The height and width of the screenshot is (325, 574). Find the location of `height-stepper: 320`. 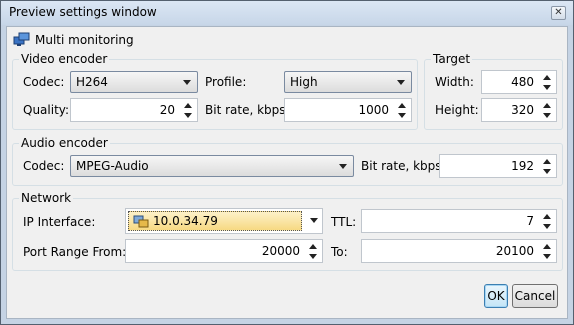

height-stepper: 320 is located at coordinates (519, 110).